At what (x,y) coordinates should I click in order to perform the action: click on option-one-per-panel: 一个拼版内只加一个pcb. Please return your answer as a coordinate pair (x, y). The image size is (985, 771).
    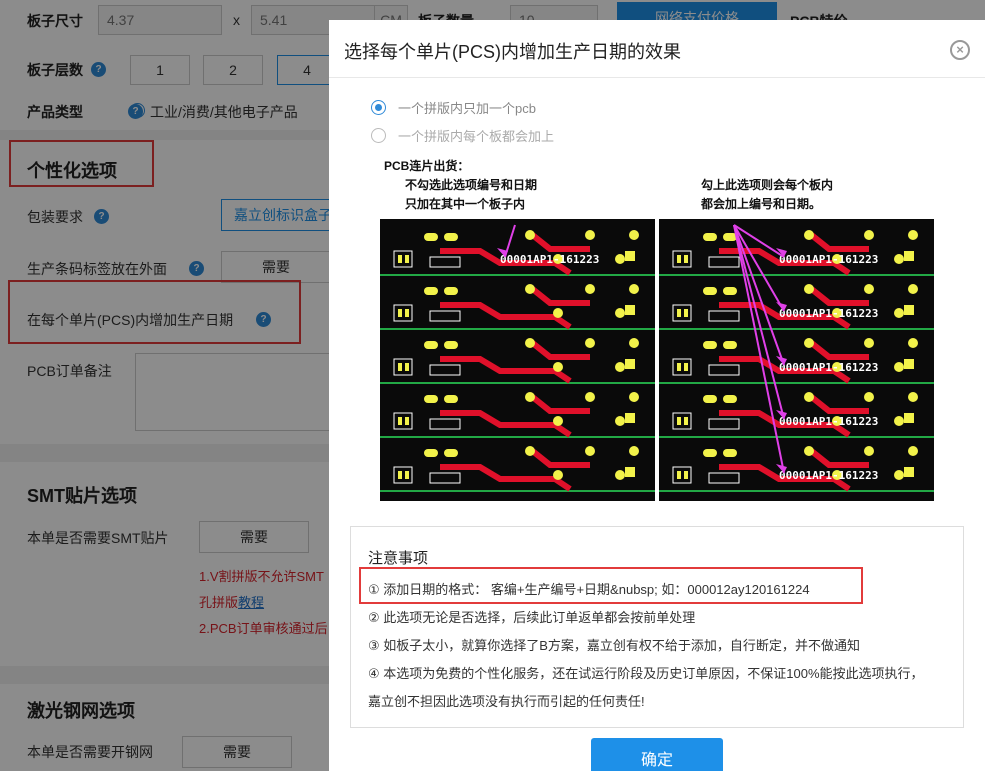
    Looking at the image, I should click on (453, 107).